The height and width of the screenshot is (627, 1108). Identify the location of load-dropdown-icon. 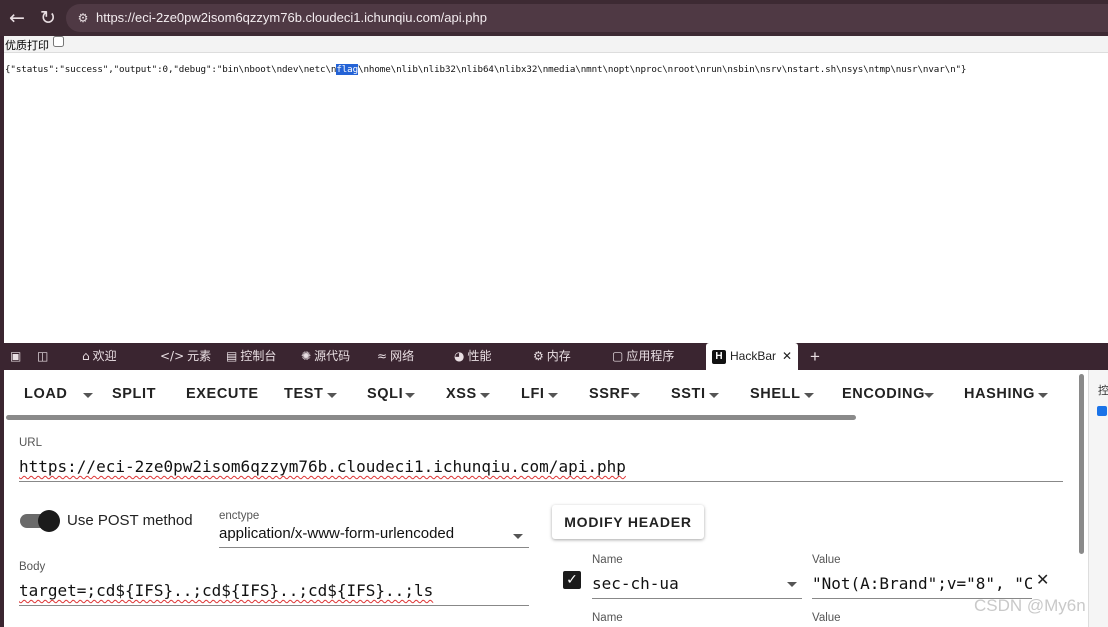
(88, 395).